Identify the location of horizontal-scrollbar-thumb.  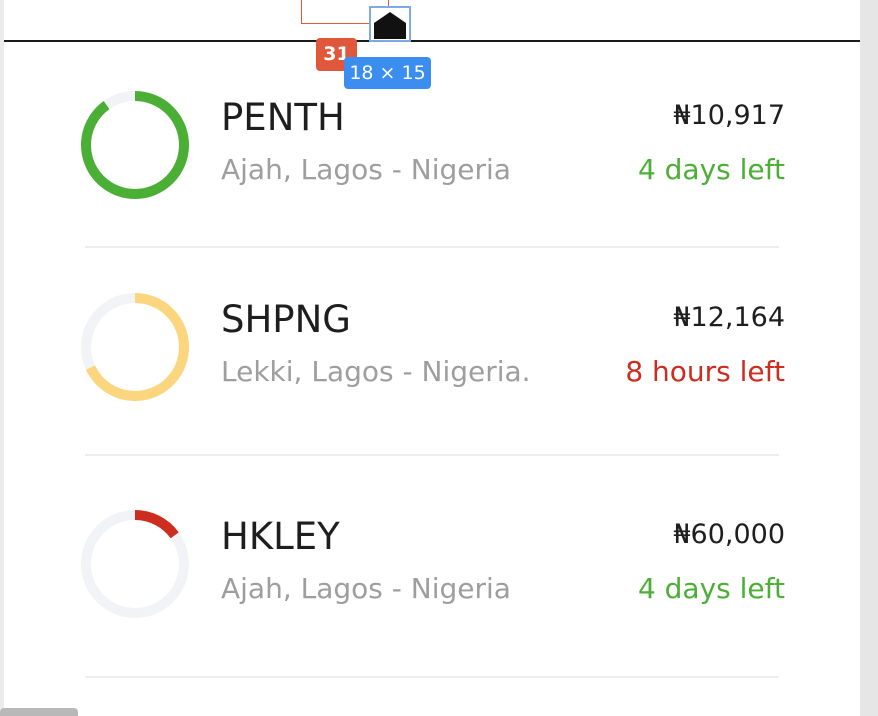
(39, 712).